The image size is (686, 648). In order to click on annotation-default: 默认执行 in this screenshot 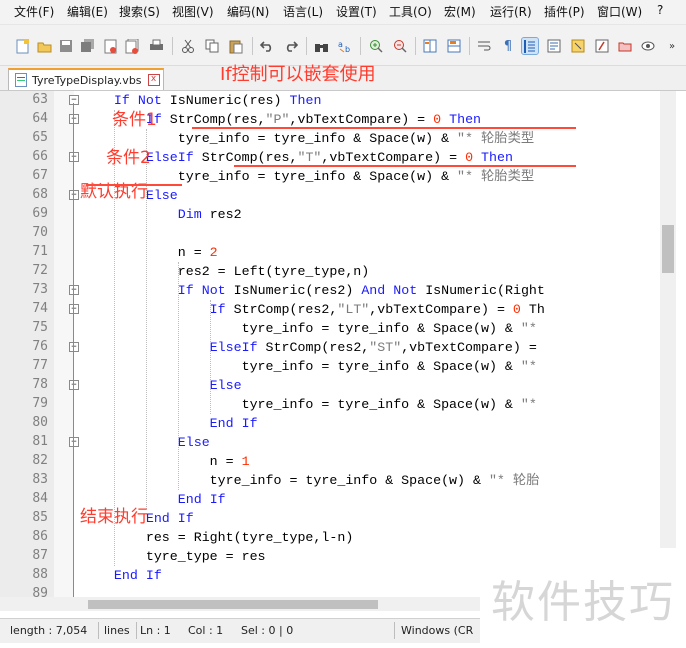, I will do `click(114, 192)`.